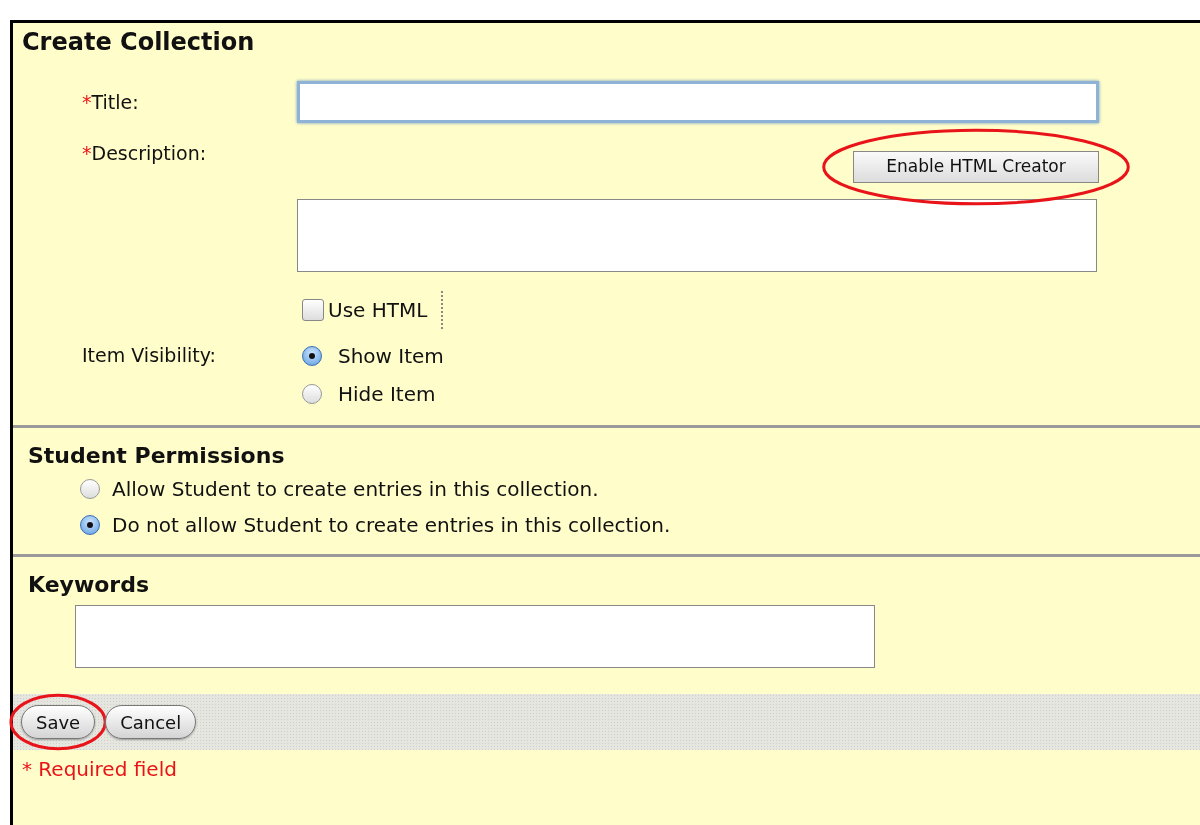 This screenshot has width=1200, height=825. What do you see at coordinates (475, 636) in the screenshot?
I see `keywords-field` at bounding box center [475, 636].